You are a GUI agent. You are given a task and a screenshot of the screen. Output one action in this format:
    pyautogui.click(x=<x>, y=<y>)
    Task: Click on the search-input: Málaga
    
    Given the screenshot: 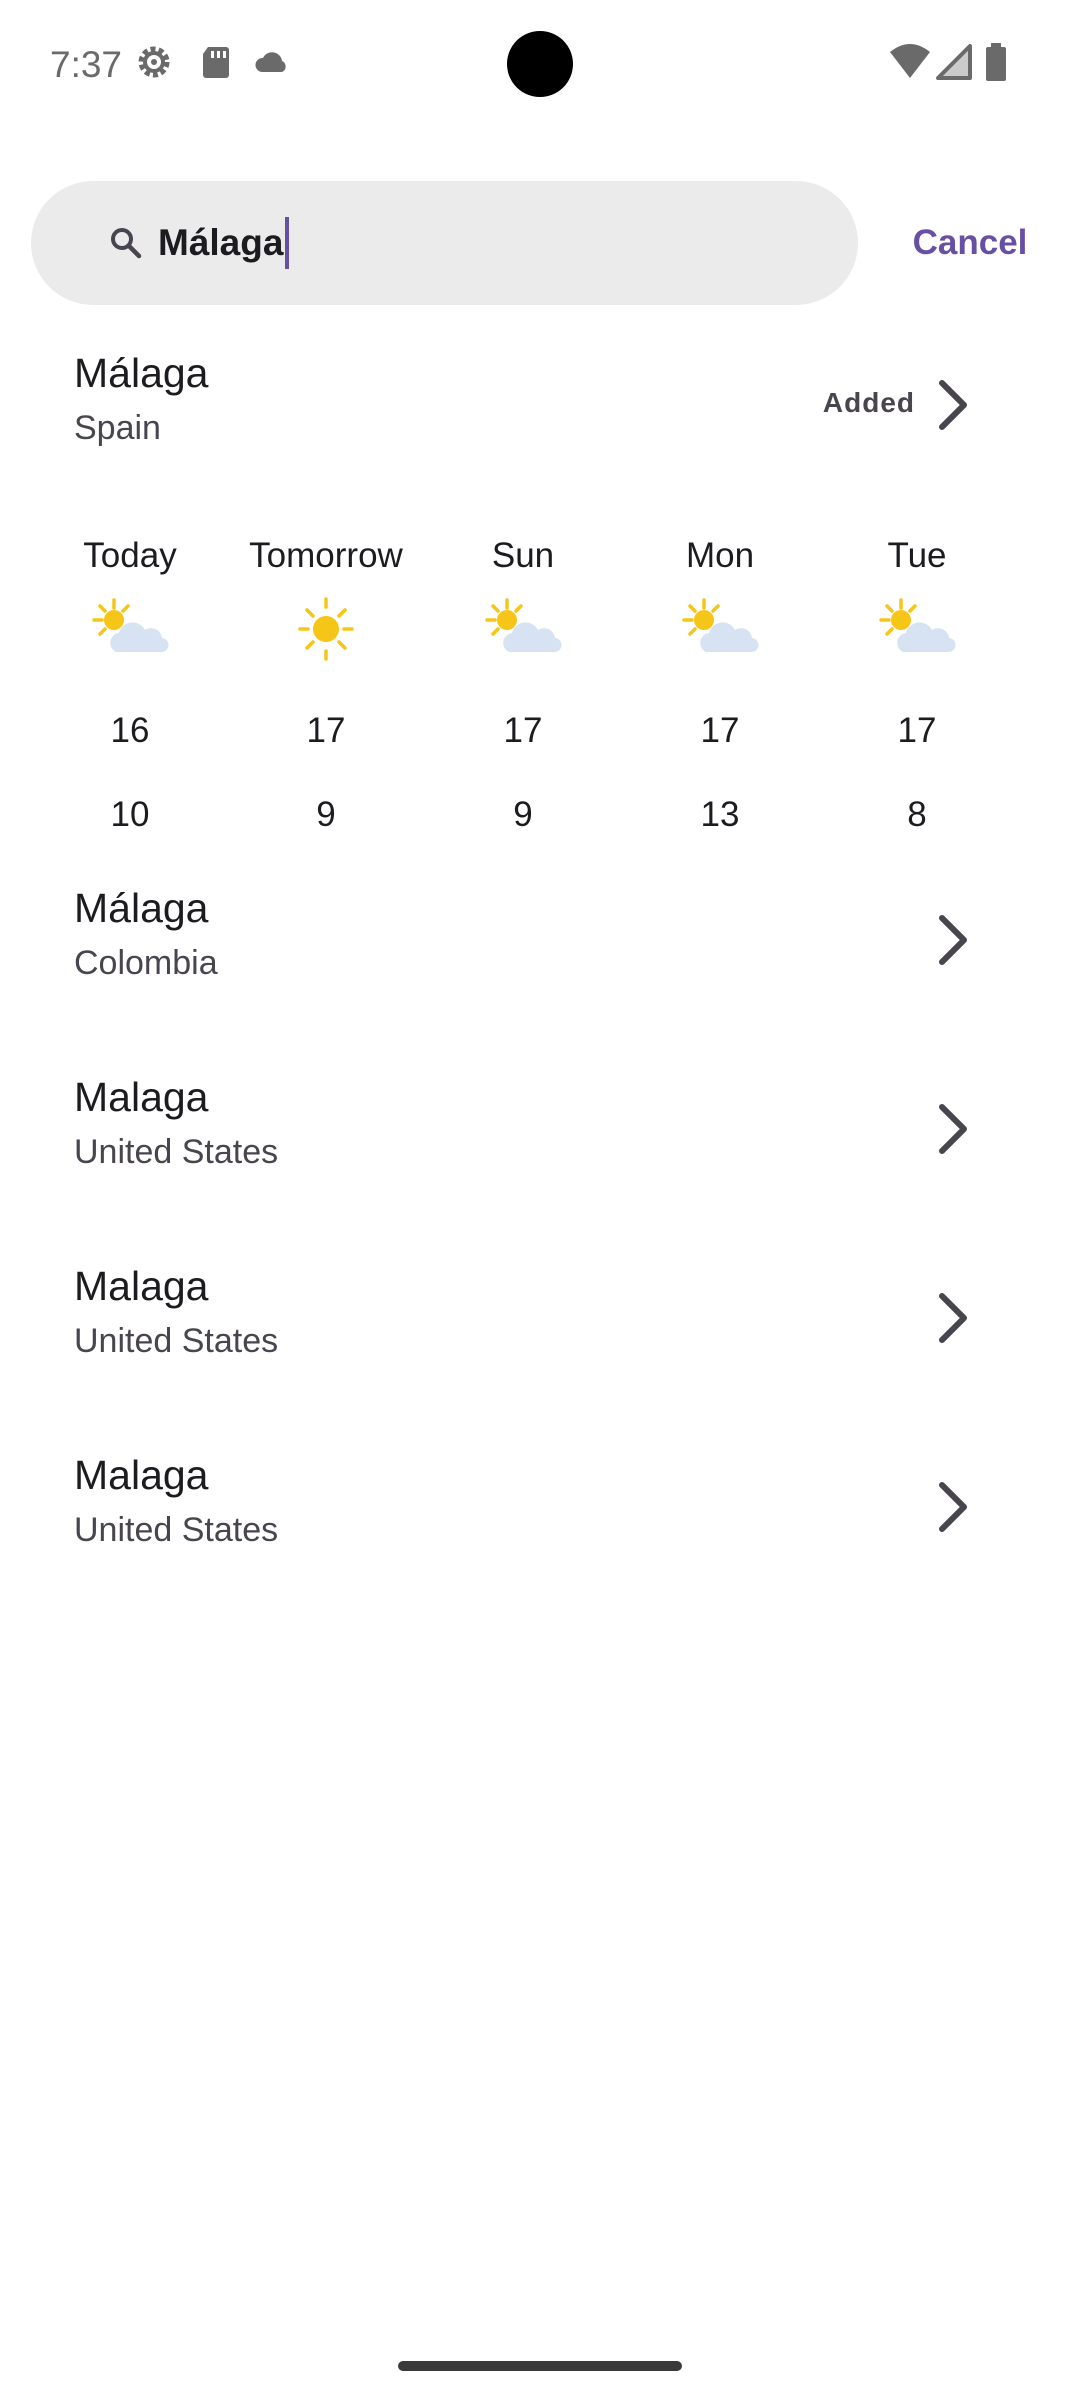 What is the action you would take?
    pyautogui.click(x=224, y=243)
    